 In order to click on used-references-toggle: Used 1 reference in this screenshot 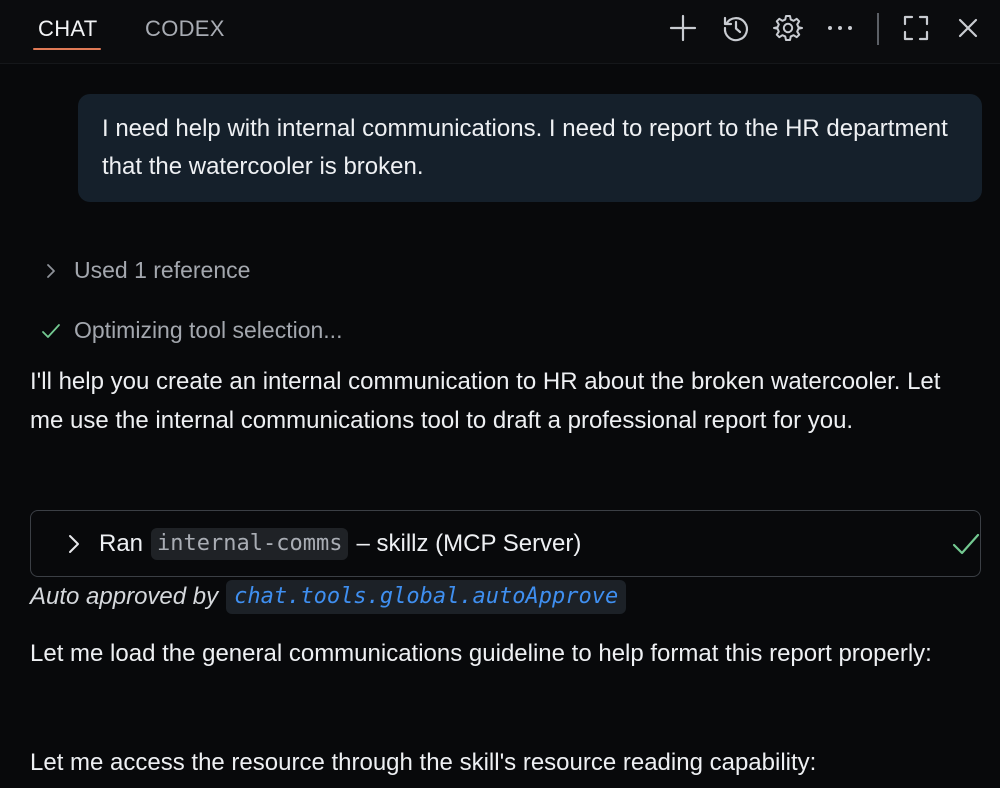, I will do `click(145, 270)`.